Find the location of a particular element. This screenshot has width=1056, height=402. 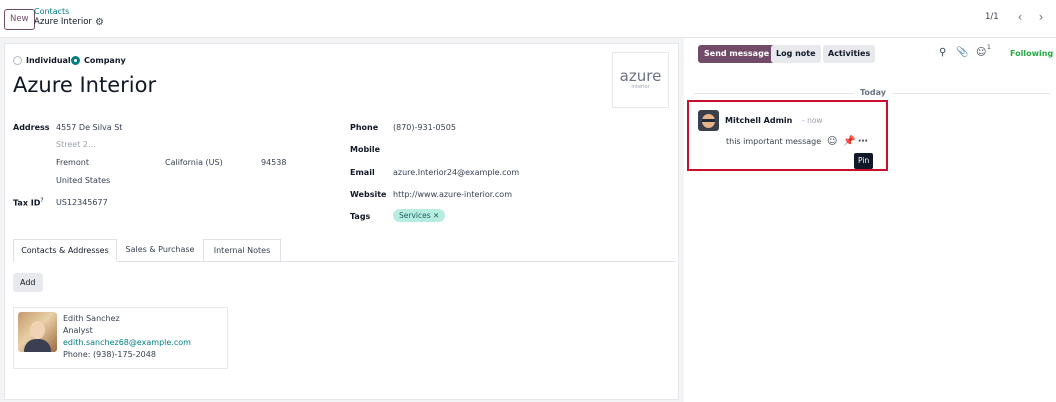

mobile-label: Mobile is located at coordinates (365, 149).